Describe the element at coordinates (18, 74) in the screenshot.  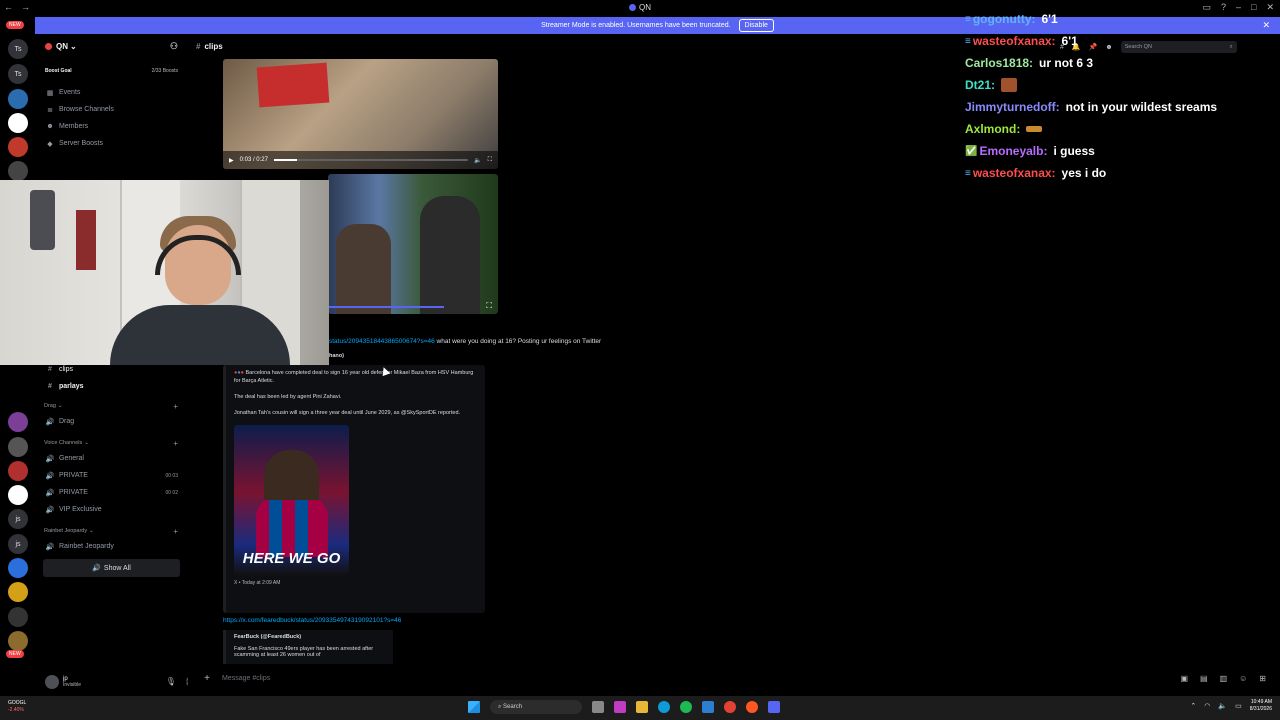
I see `server-icon-ts-2: Ts` at that location.